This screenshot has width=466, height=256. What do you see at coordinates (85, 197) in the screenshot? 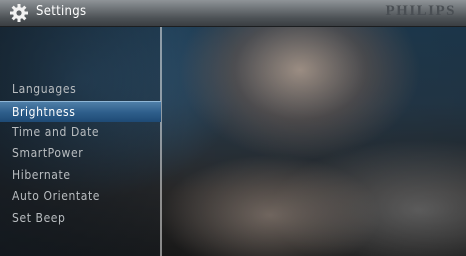
I see `menu-item-auto-orientate: Auto Orientate` at bounding box center [85, 197].